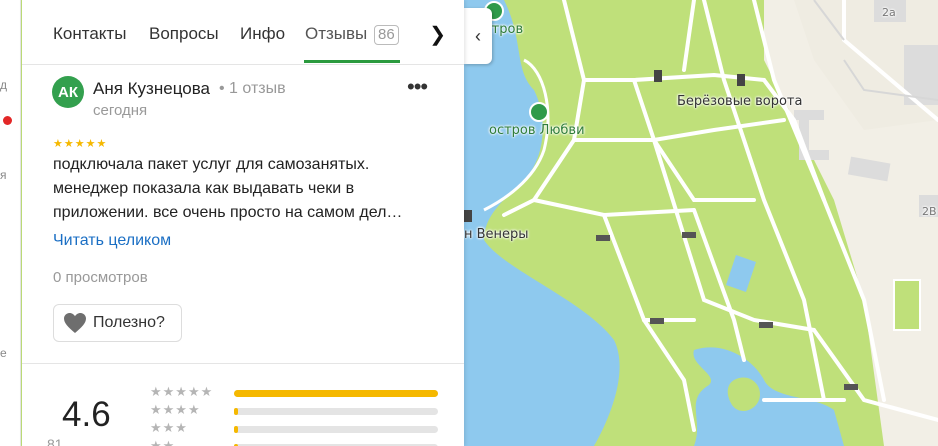  I want to click on rating-row-stars: ★★★, so click(169, 427).